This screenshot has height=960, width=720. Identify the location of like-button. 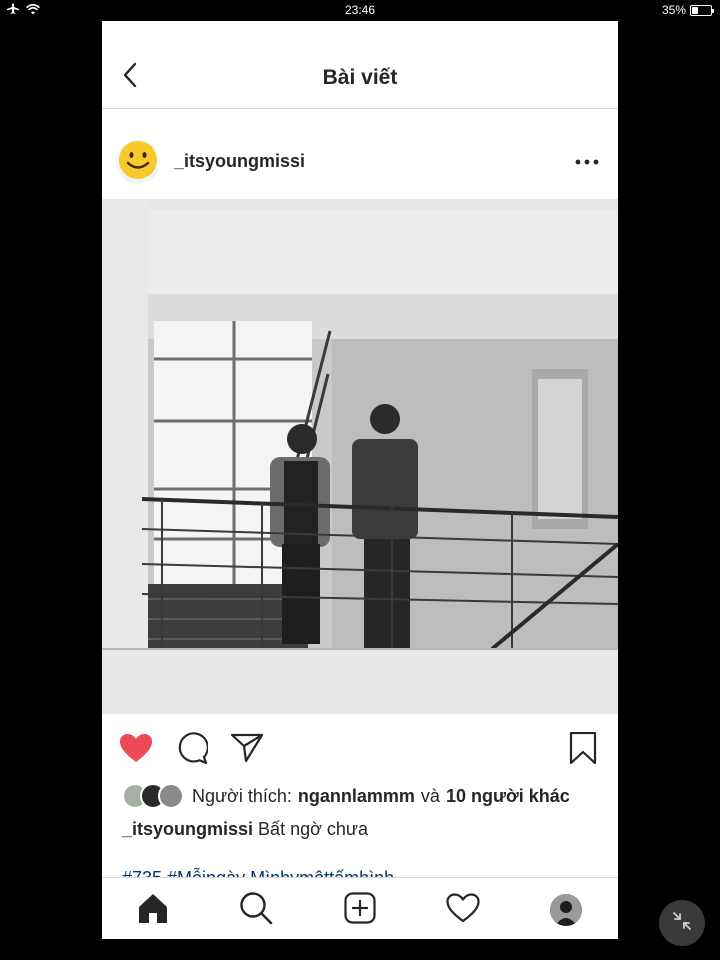
(136, 750).